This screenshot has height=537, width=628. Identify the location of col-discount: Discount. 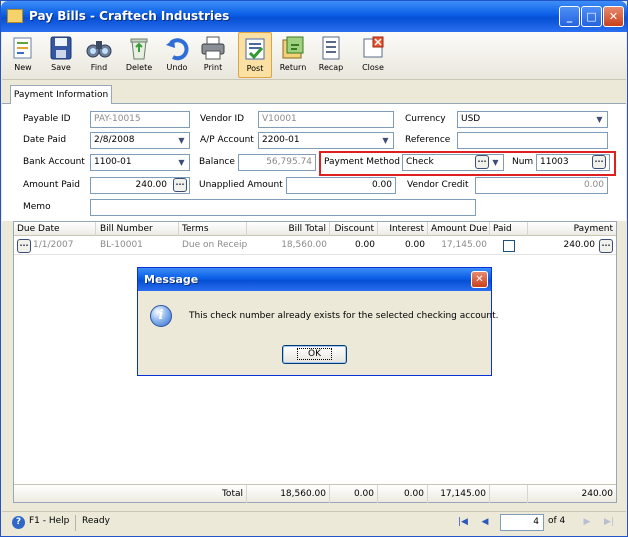
(354, 229).